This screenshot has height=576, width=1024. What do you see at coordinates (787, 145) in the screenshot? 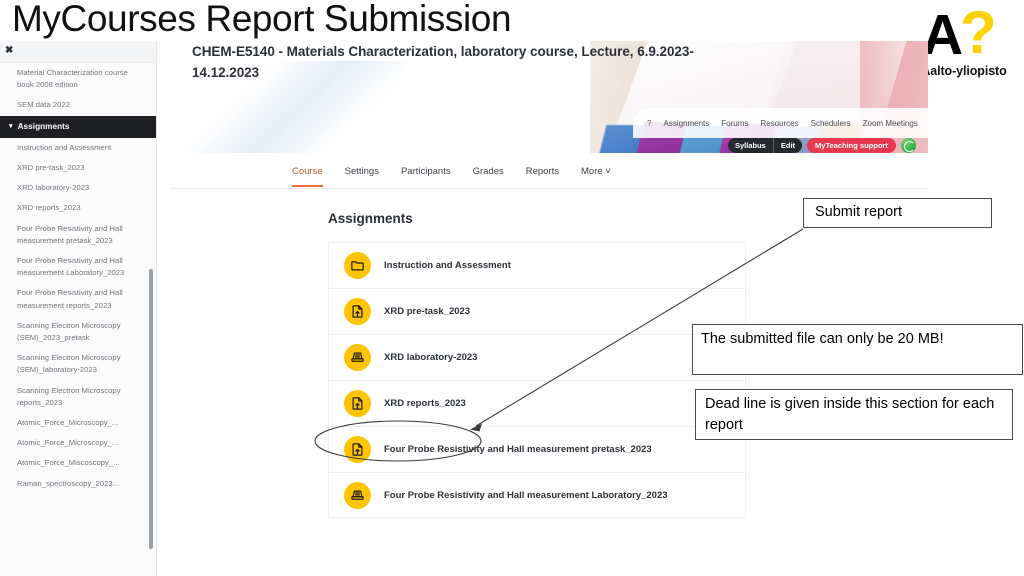
I see `edit-button: Edit` at bounding box center [787, 145].